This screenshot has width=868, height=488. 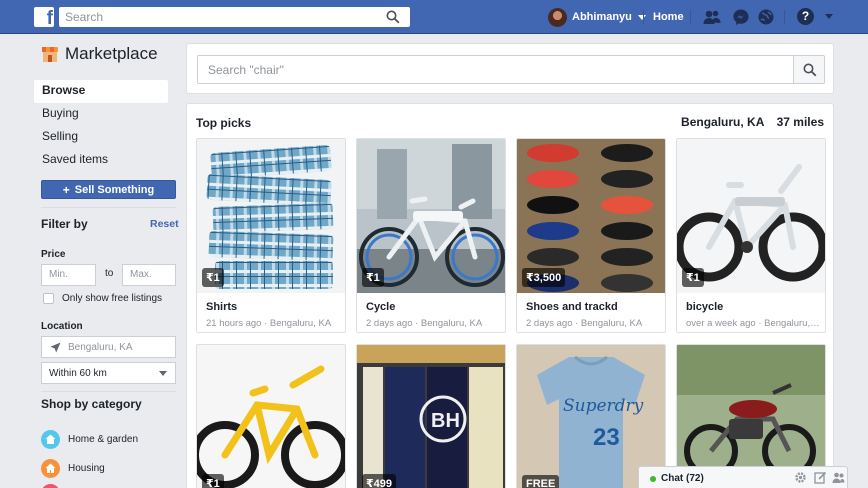 I want to click on chat-bar: Chat (72), so click(x=743, y=477).